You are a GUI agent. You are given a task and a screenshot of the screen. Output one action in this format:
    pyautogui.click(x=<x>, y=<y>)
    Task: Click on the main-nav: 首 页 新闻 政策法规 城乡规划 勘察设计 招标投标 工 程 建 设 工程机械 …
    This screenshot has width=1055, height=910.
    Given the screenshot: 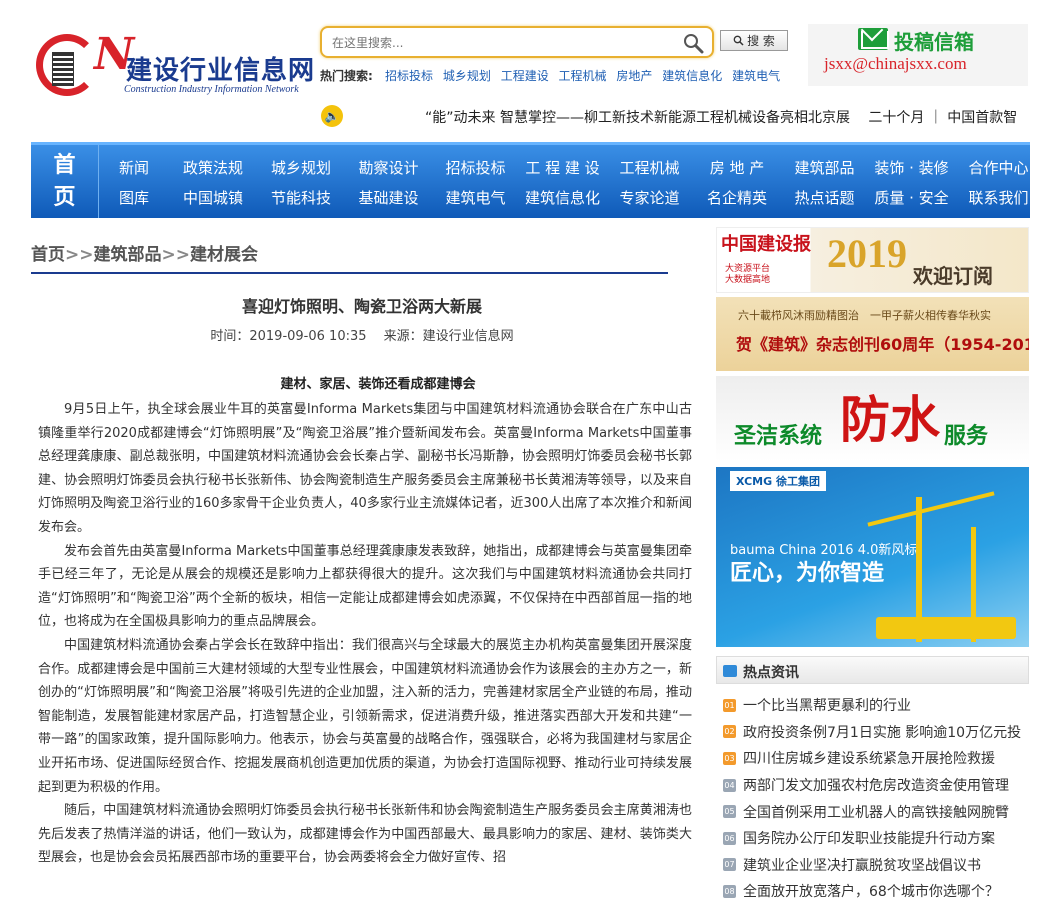 What is the action you would take?
    pyautogui.click(x=530, y=180)
    